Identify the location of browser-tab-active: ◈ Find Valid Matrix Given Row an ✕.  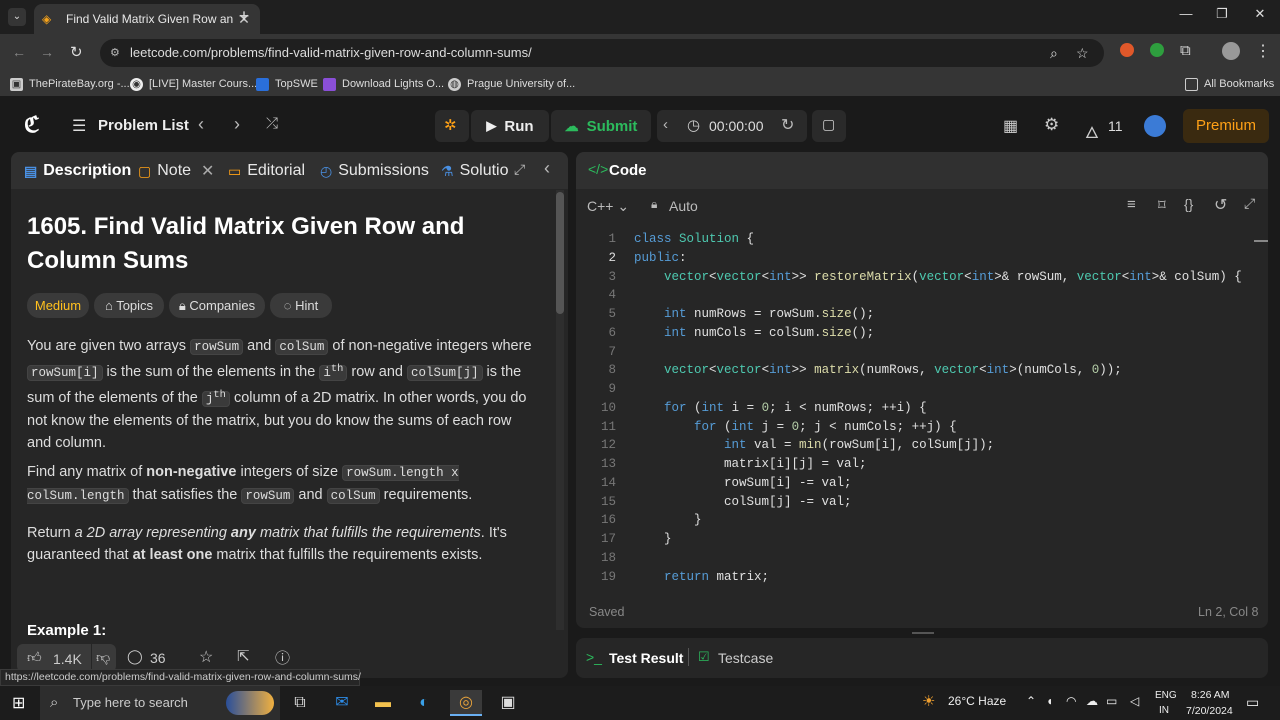
(147, 19).